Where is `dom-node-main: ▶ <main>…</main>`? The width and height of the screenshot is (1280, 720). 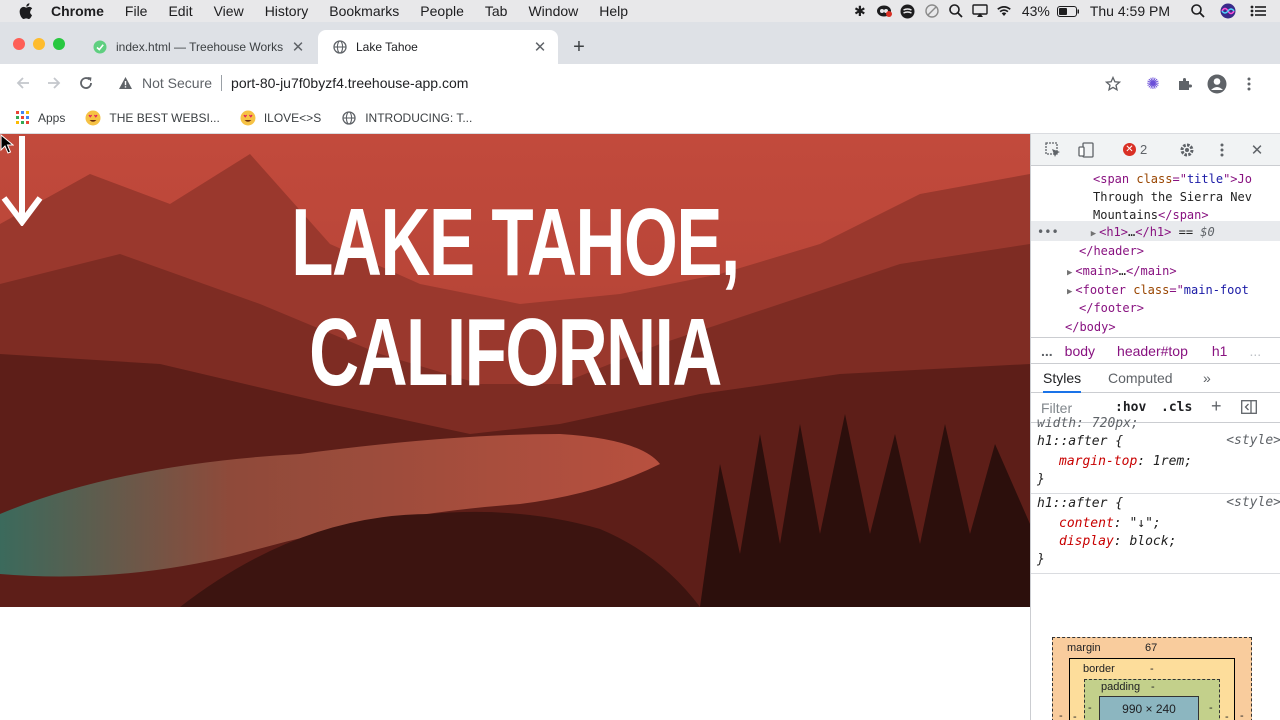 dom-node-main: ▶ <main>…</main> is located at coordinates (1122, 271).